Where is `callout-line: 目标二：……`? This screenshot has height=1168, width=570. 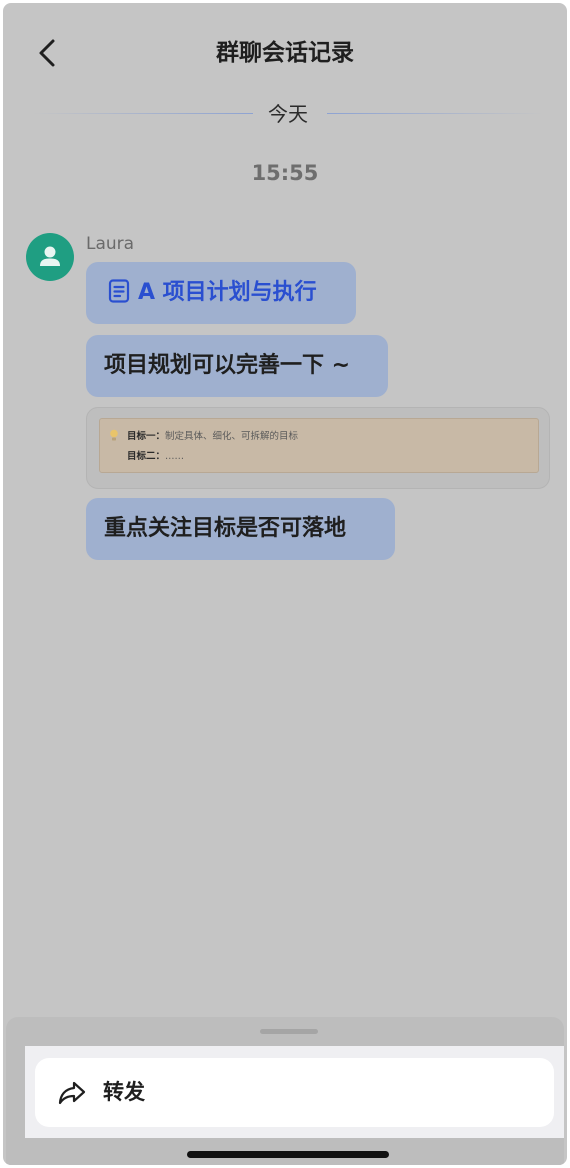
callout-line: 目标二：…… is located at coordinates (155, 457).